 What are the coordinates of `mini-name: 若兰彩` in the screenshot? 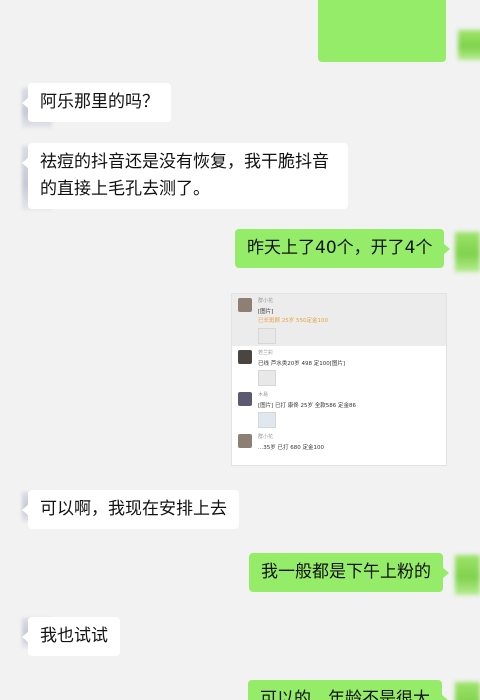 It's located at (266, 353).